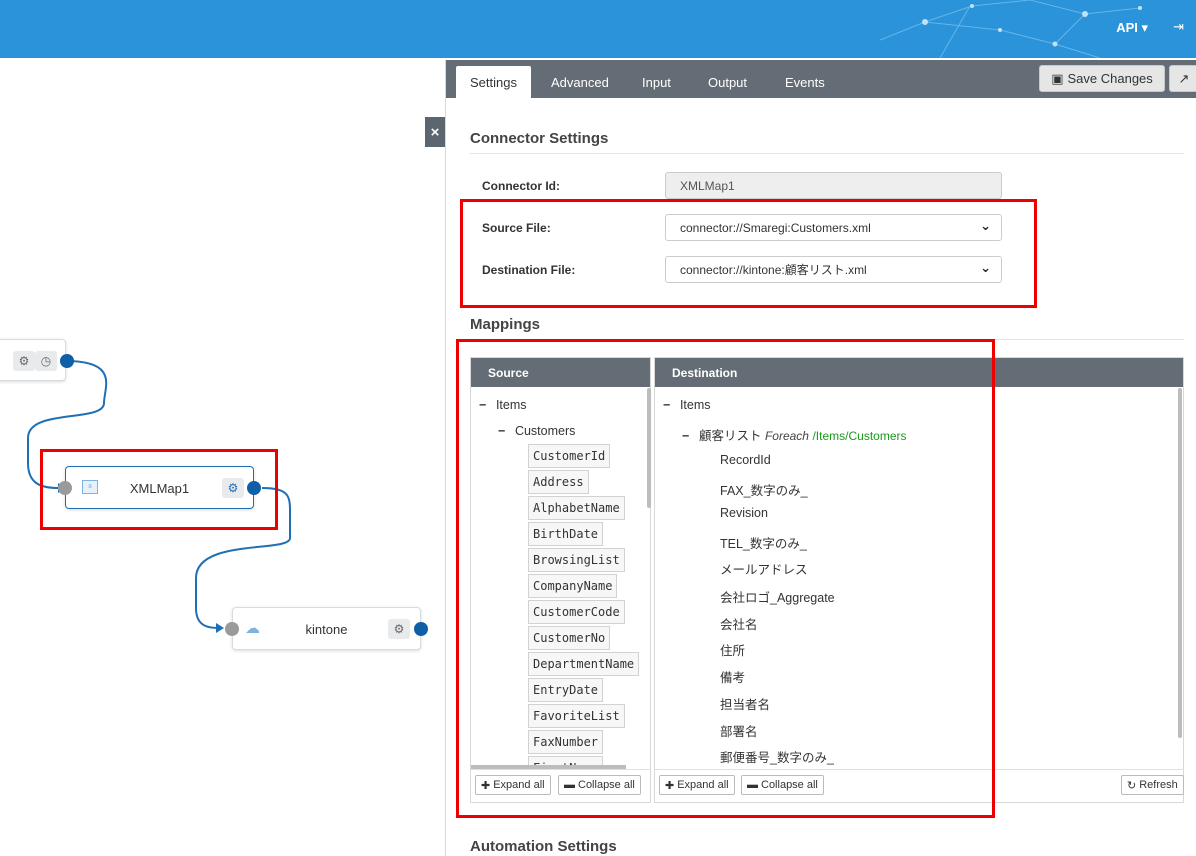 The width and height of the screenshot is (1196, 856). What do you see at coordinates (505, 324) in the screenshot?
I see `mappings-title: Mappings` at bounding box center [505, 324].